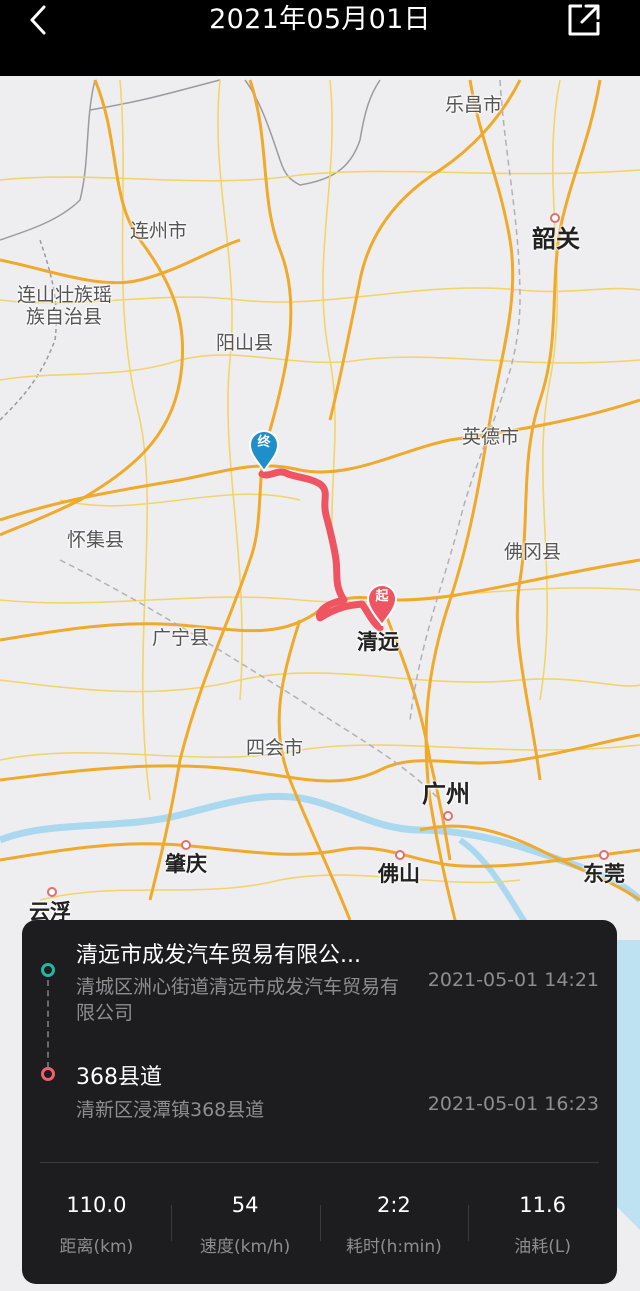 The image size is (640, 1291). Describe the element at coordinates (604, 874) in the screenshot. I see `city-label: 东莞` at that location.